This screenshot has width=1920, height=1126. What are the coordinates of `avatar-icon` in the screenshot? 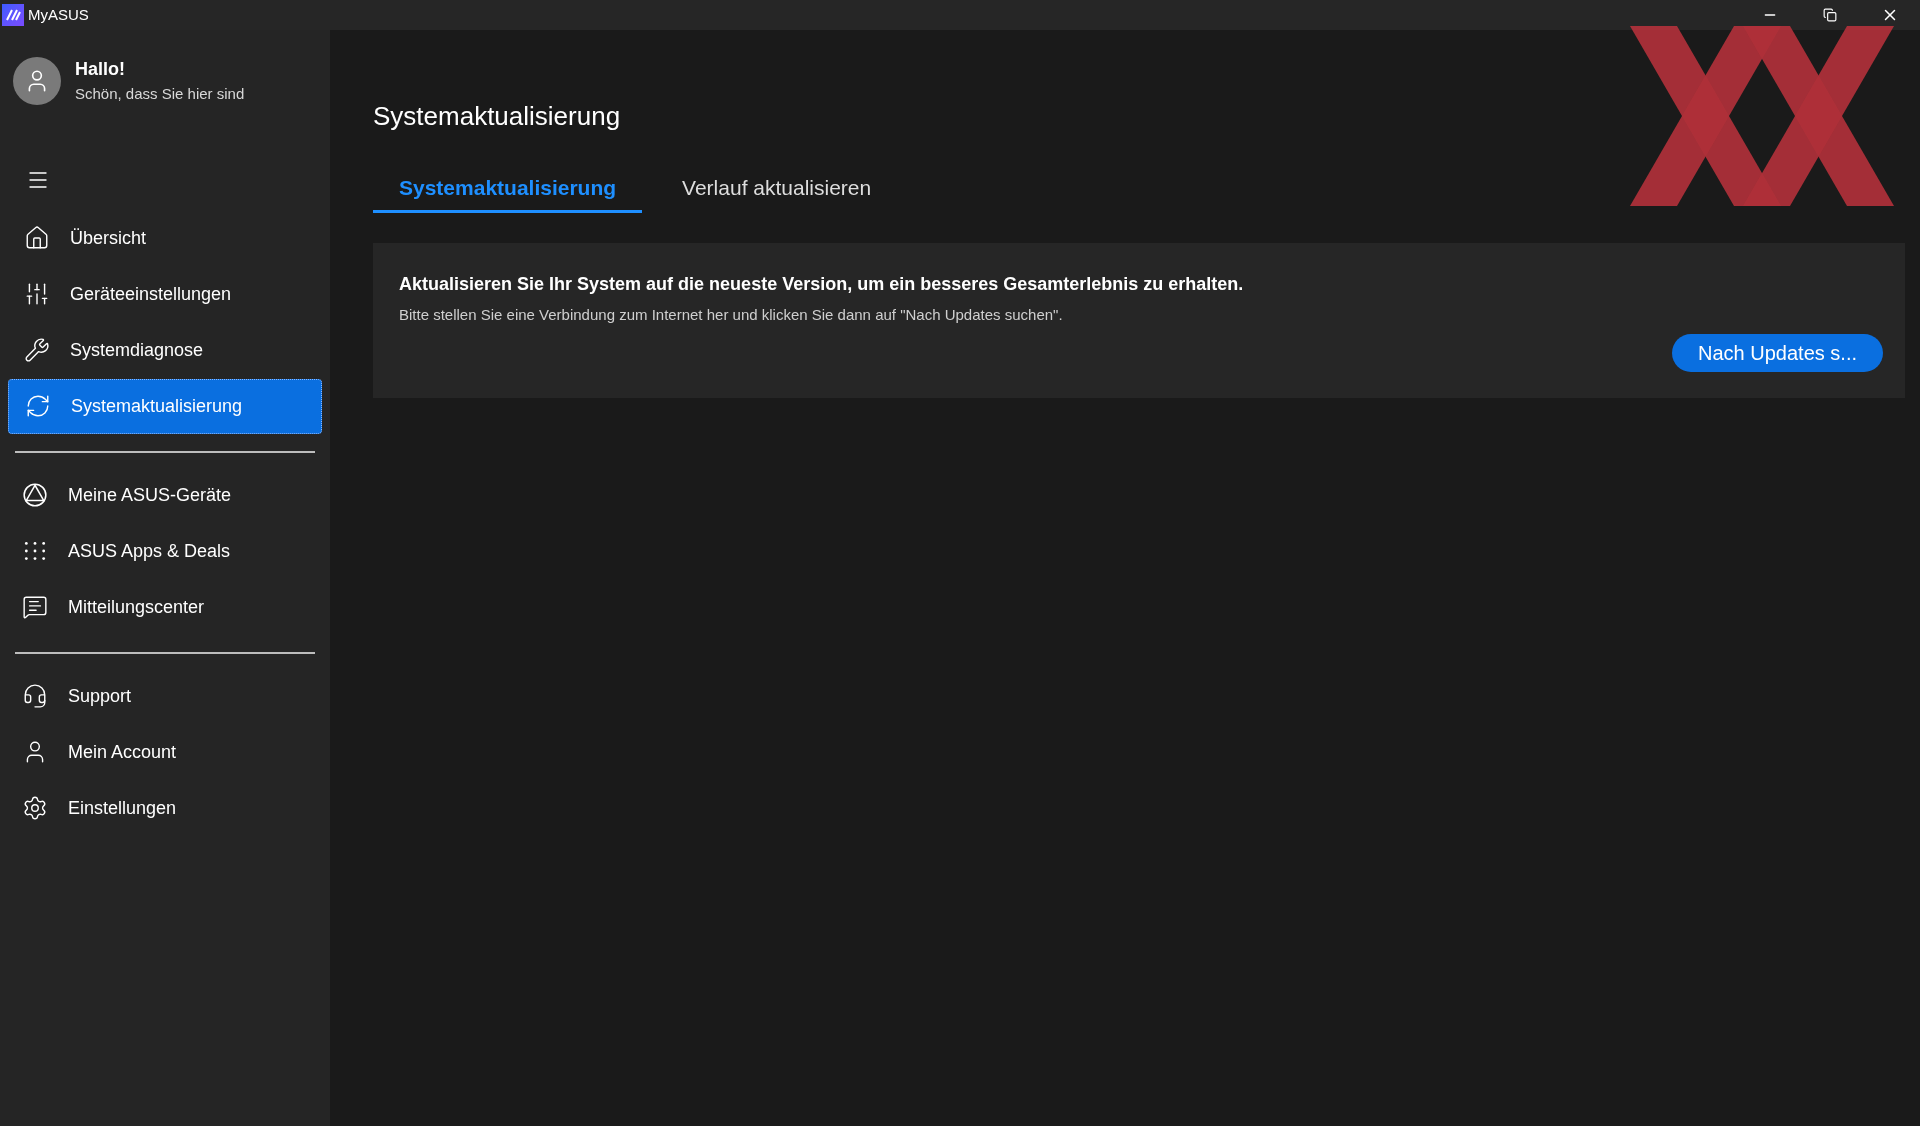 It's located at (37, 80).